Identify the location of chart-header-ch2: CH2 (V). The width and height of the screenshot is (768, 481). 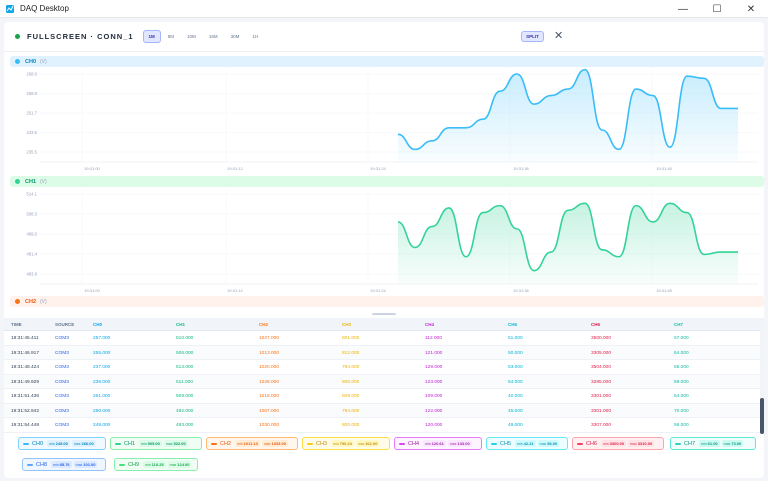
(387, 301).